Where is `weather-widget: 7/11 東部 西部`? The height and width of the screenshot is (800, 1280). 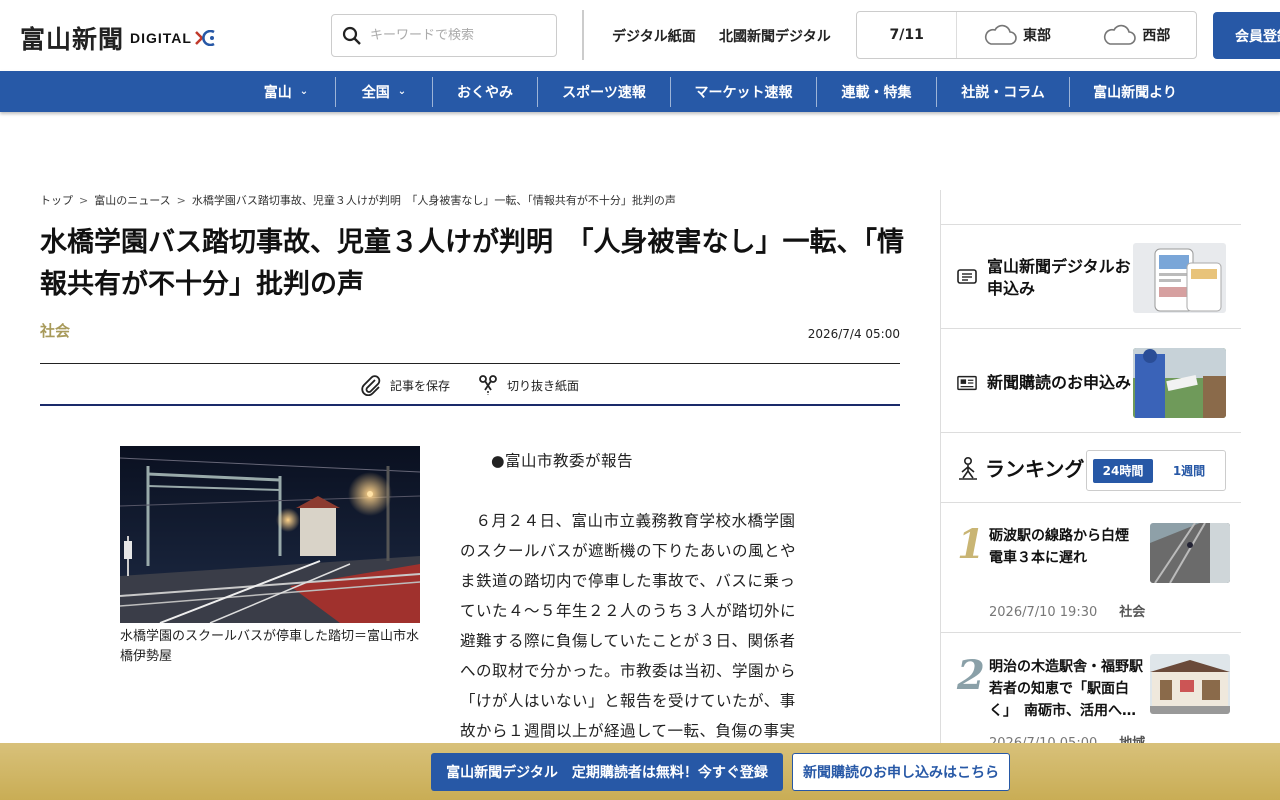 weather-widget: 7/11 東部 西部 is located at coordinates (1026, 35).